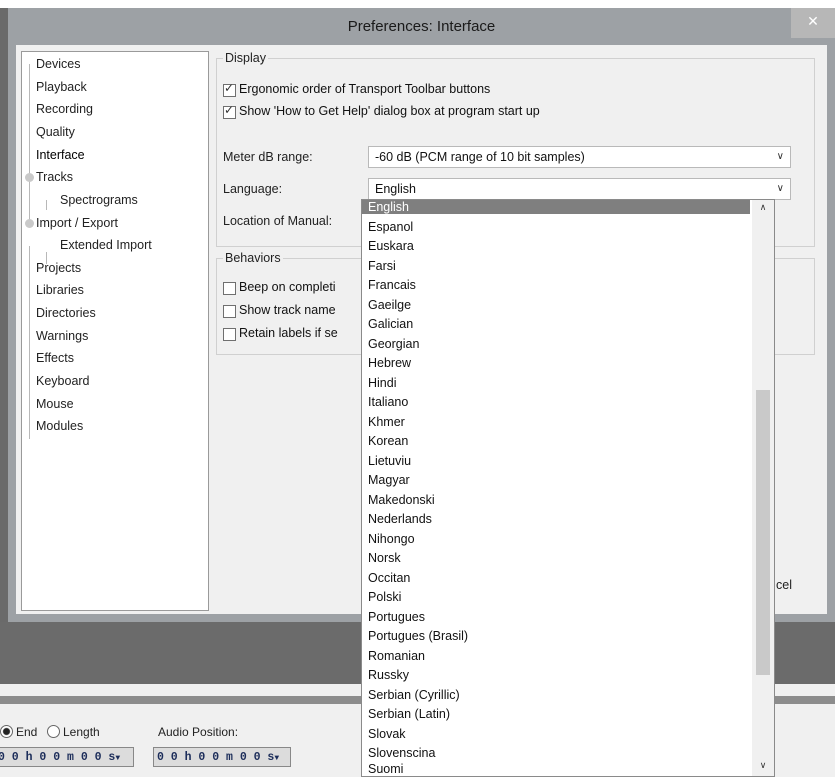  What do you see at coordinates (385, 769) in the screenshot?
I see `language-option: Suomi` at bounding box center [385, 769].